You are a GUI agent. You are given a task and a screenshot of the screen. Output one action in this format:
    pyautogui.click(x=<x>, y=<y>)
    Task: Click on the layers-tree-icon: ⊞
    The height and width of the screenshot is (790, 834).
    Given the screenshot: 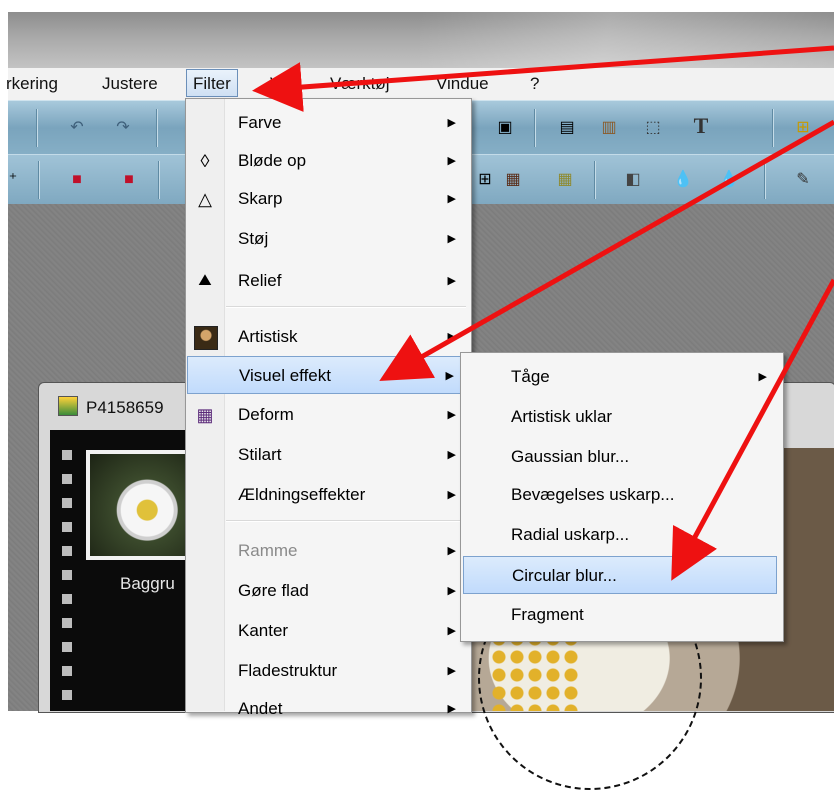 What is the action you would take?
    pyautogui.click(x=803, y=128)
    